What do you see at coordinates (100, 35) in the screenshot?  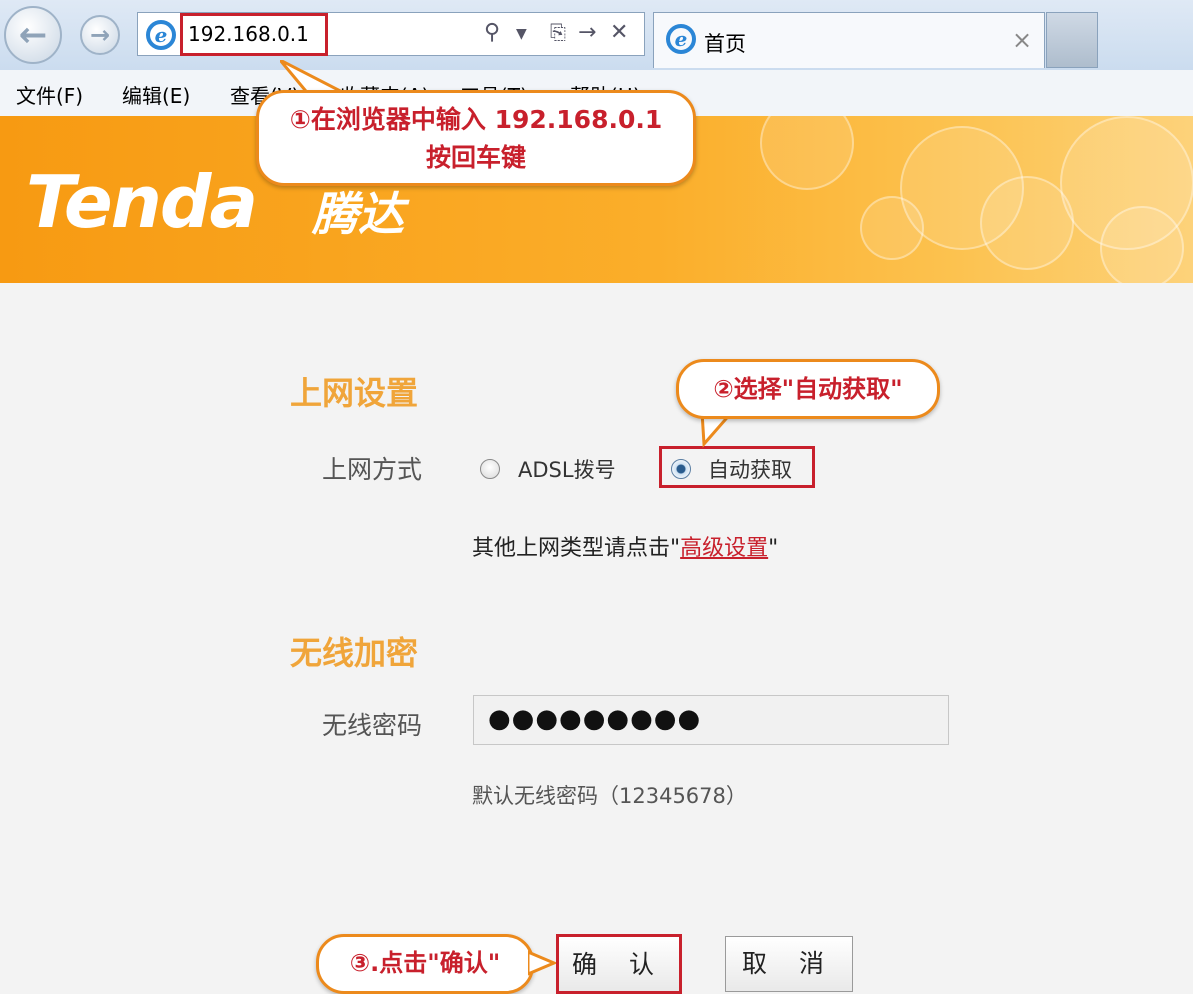 I see `forward-button: →` at bounding box center [100, 35].